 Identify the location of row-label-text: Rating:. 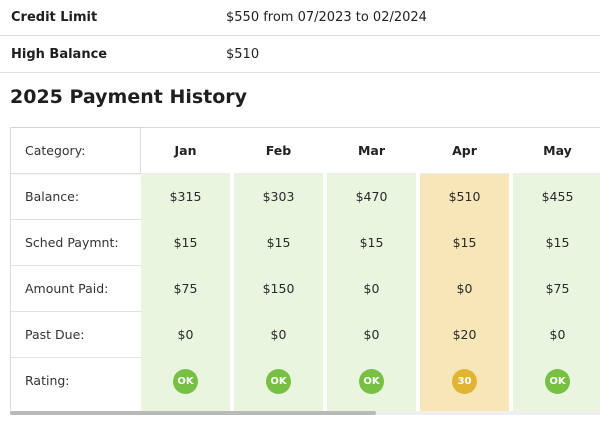
(47, 380).